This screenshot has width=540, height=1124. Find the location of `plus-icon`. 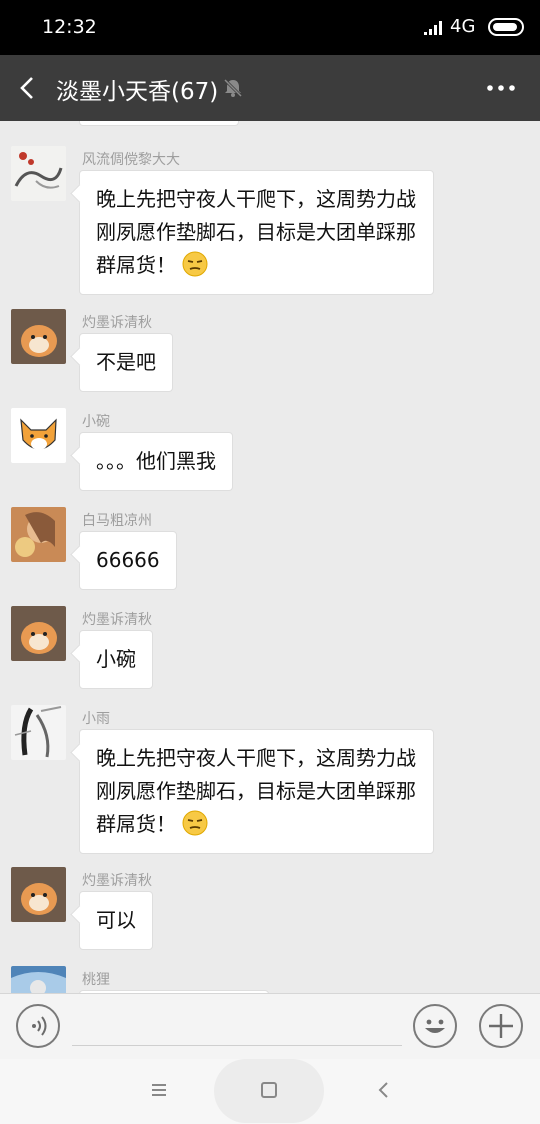

plus-icon is located at coordinates (501, 1026).